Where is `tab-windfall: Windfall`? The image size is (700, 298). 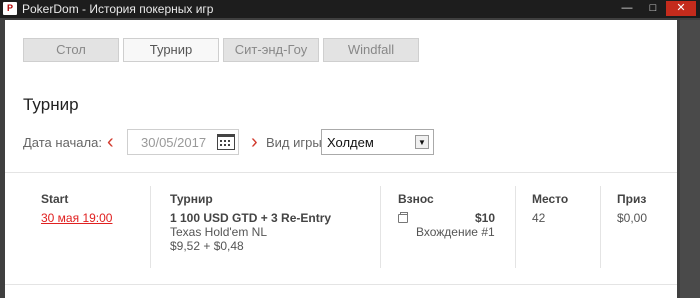
tab-windfall: Windfall is located at coordinates (371, 50).